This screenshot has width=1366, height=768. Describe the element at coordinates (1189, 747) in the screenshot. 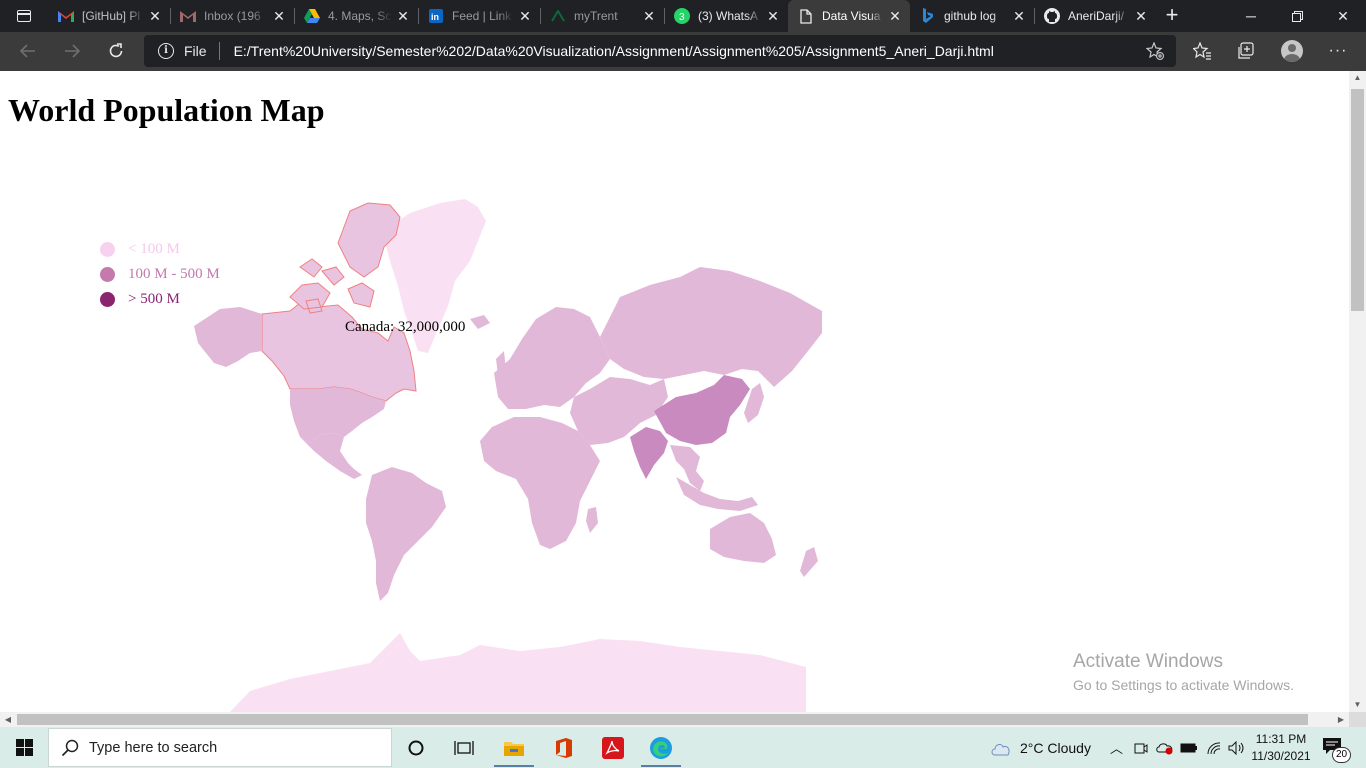

I see `tray-battery` at that location.